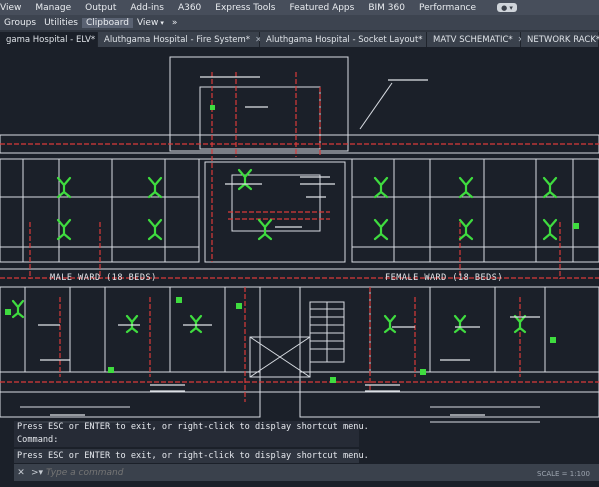  Describe the element at coordinates (147, 8) in the screenshot. I see `ribbon-tab-add-ins: Add-ins` at that location.